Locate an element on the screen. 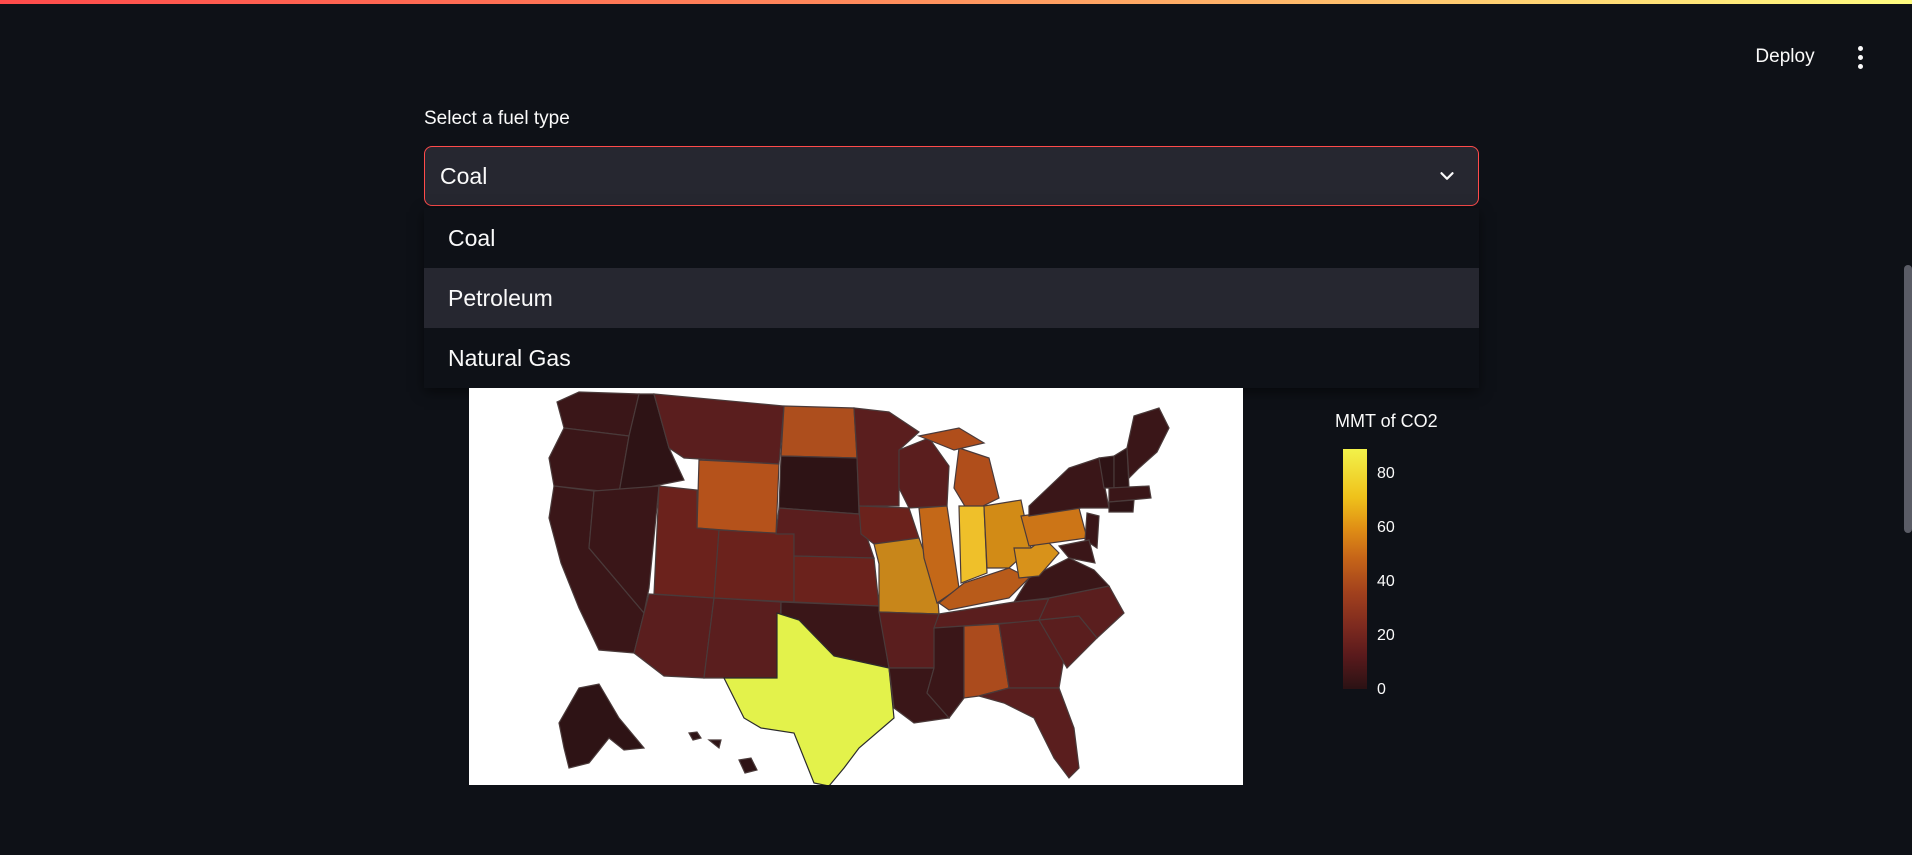 The height and width of the screenshot is (855, 1912). state-kansas is located at coordinates (836, 581).